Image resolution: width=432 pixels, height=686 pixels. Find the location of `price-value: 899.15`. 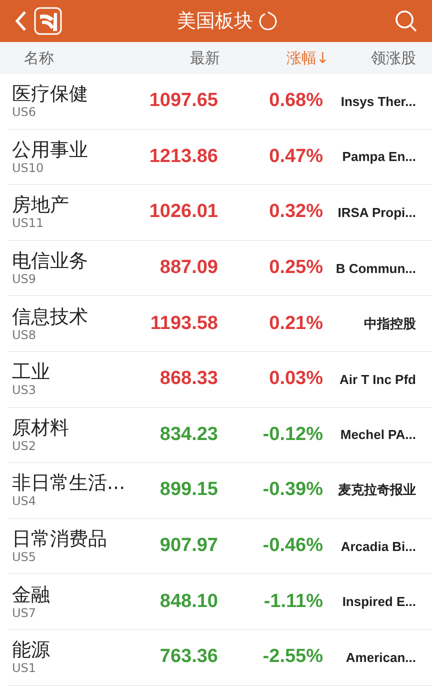

price-value: 899.15 is located at coordinates (188, 490).